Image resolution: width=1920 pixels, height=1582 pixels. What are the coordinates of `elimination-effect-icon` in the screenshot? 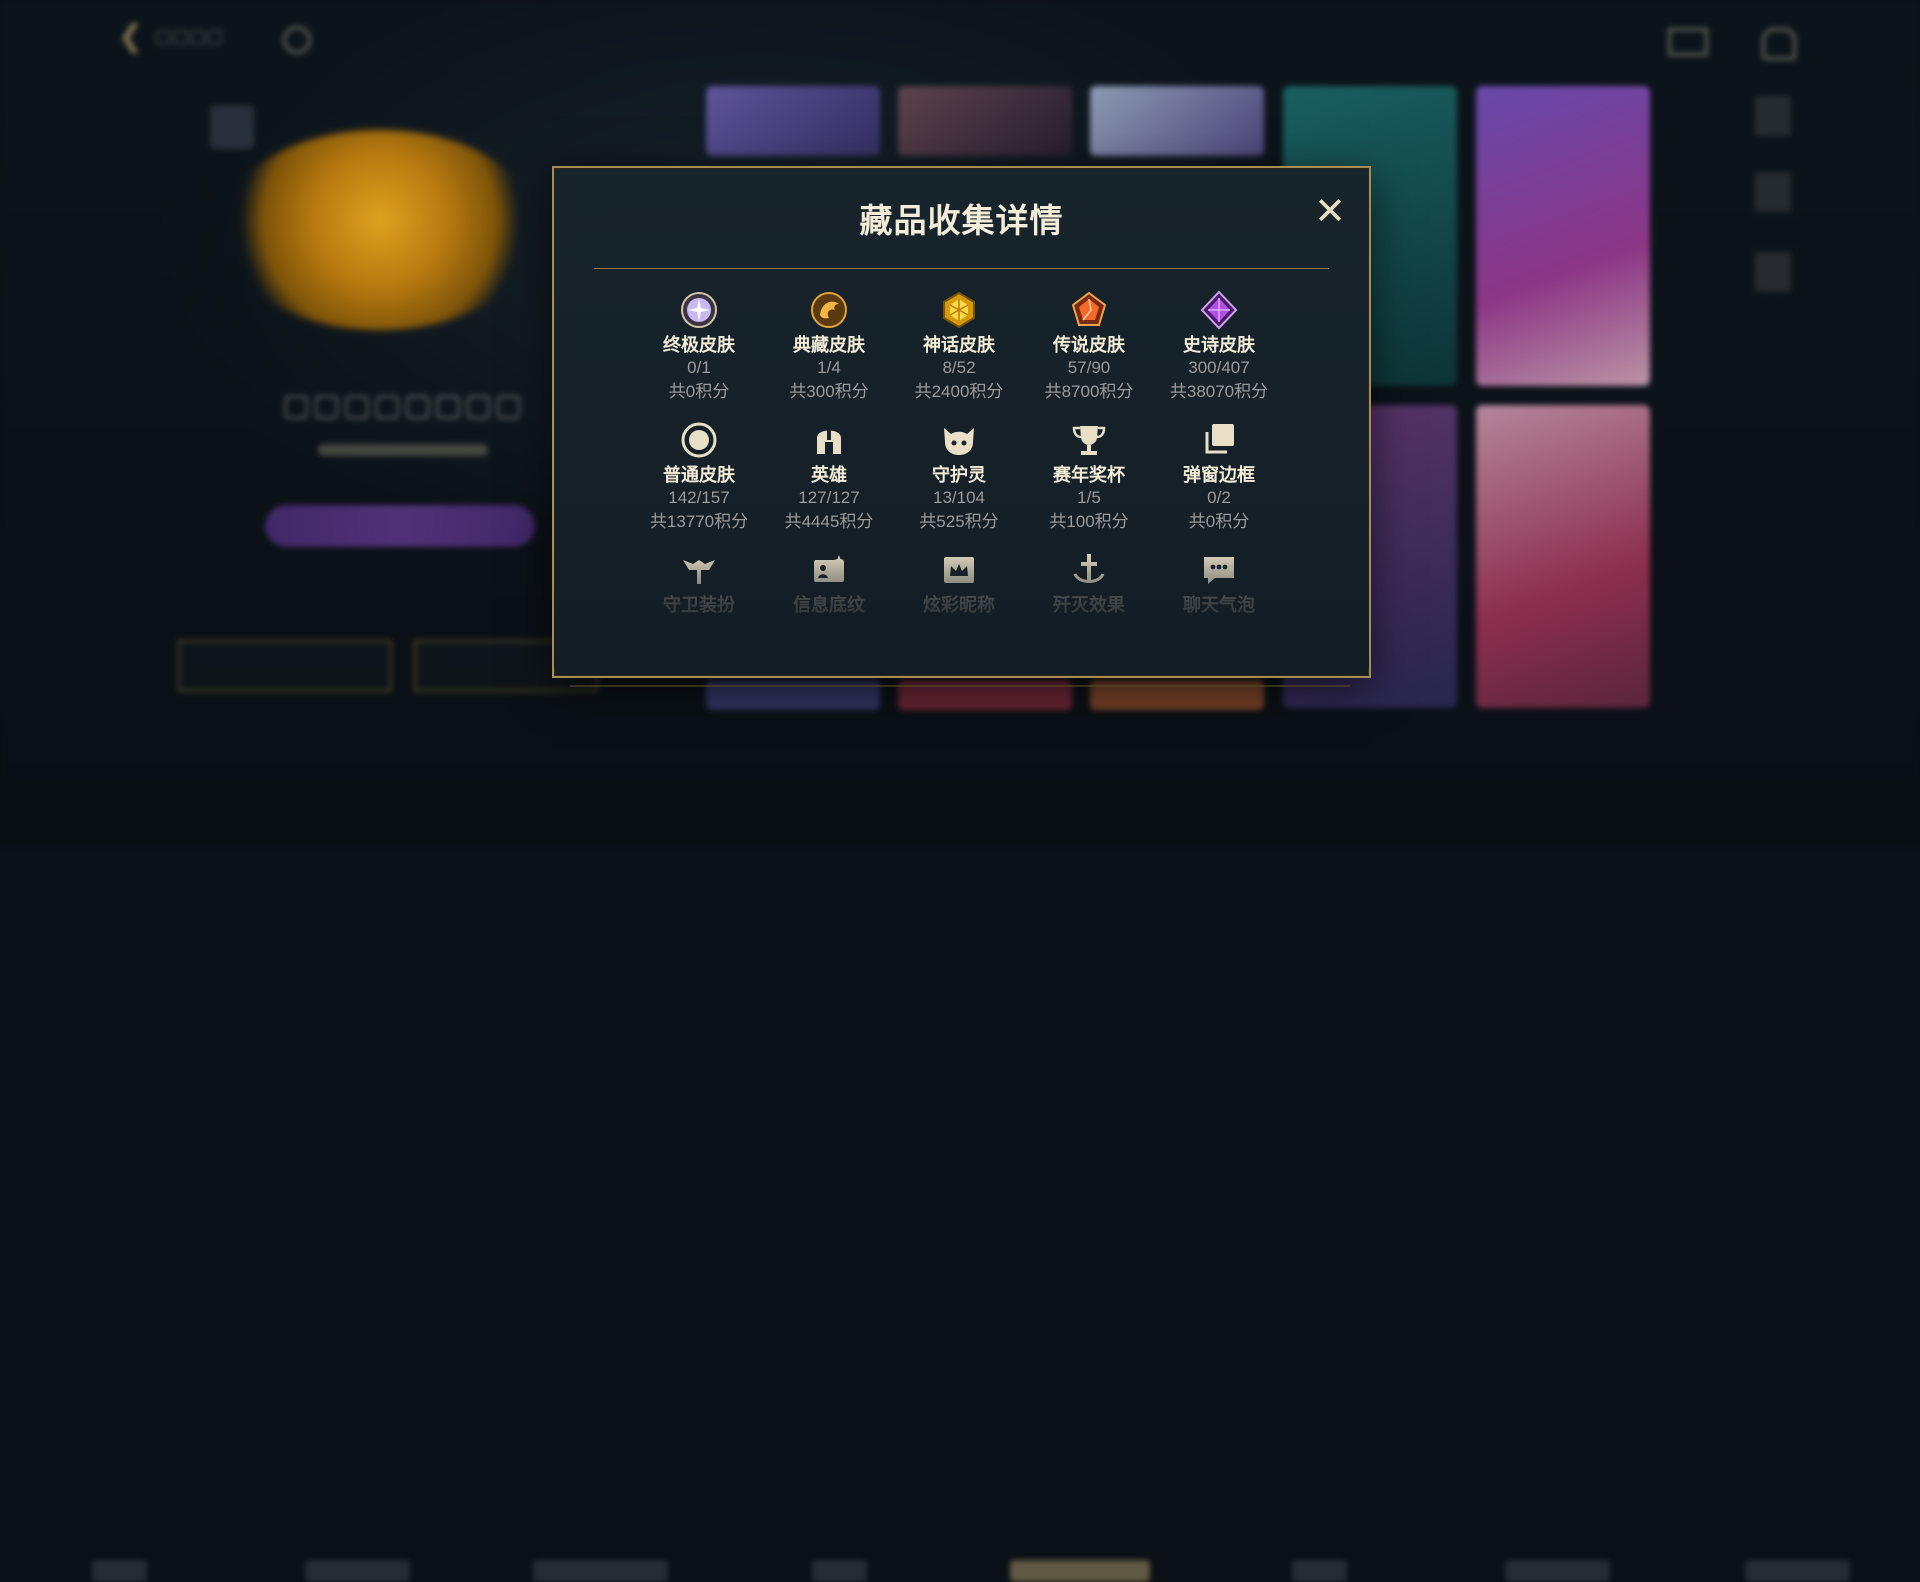 It's located at (1089, 568).